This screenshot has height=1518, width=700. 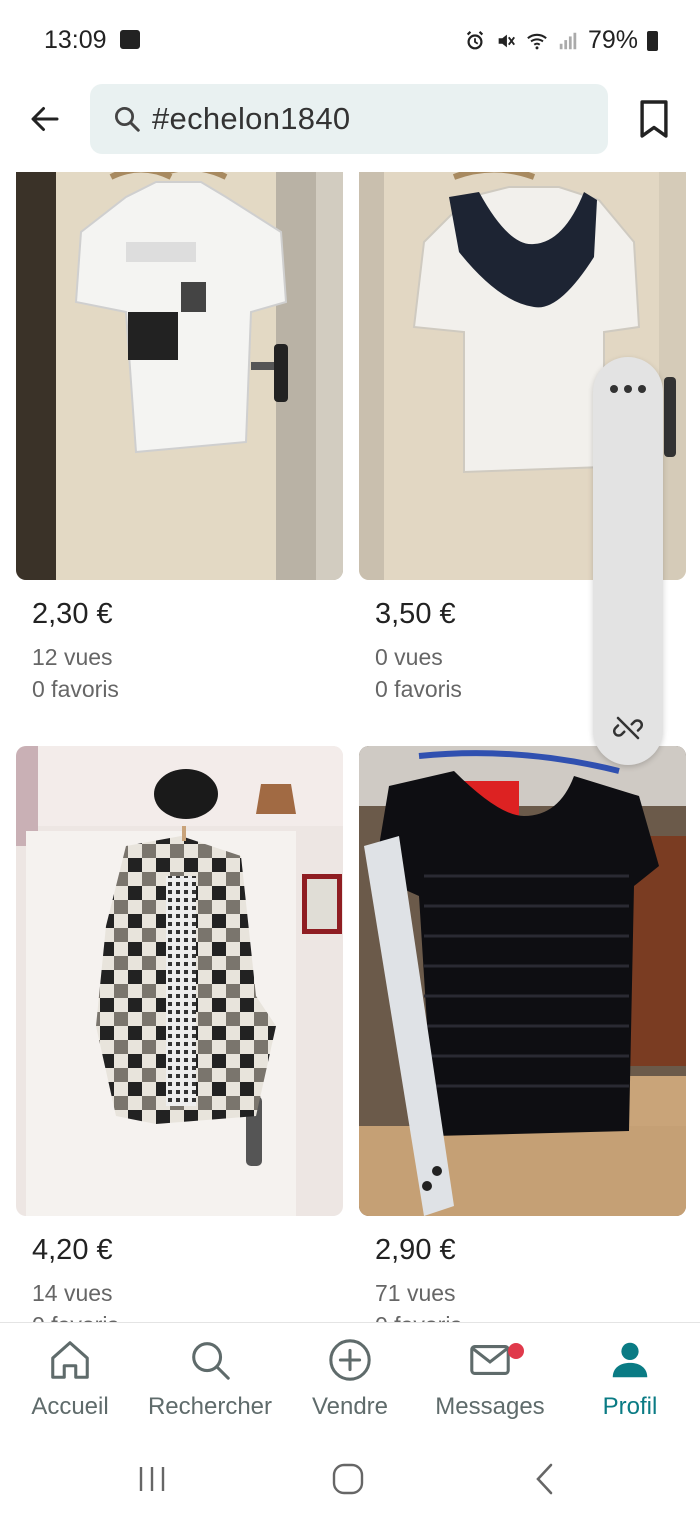 I want to click on recent-apps-button, so click(x=152, y=1479).